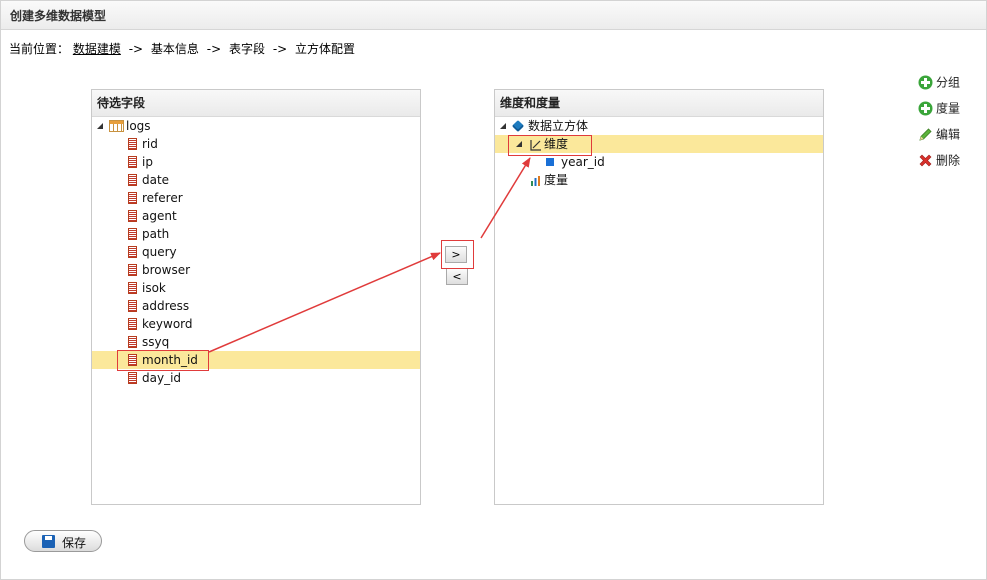  I want to click on field-label: ip, so click(147, 162).